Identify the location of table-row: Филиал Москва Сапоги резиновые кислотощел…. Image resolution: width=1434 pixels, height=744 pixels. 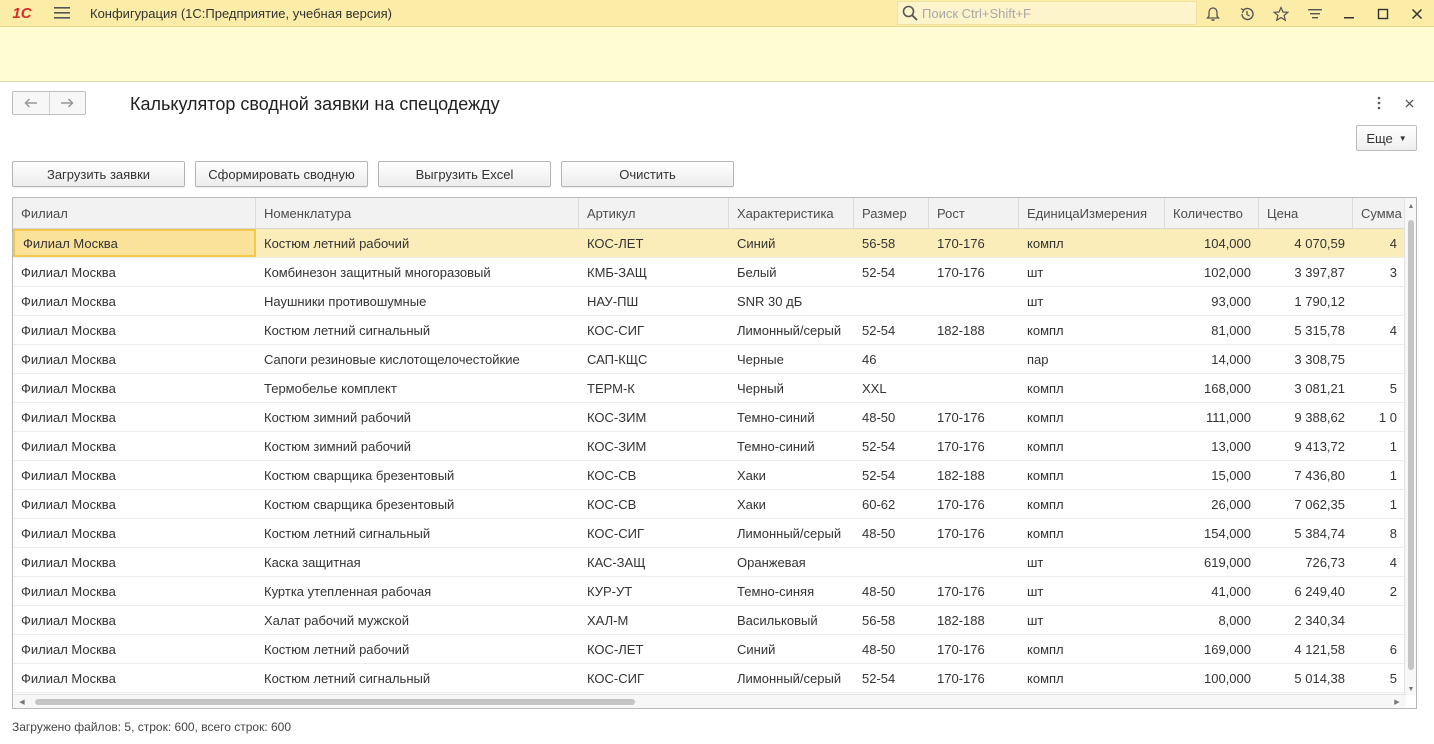
(709, 359).